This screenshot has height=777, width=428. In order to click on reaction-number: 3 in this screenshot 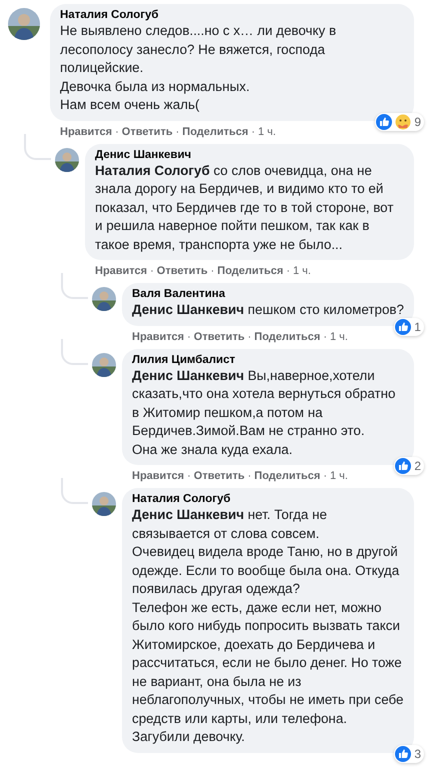, I will do `click(417, 753)`.